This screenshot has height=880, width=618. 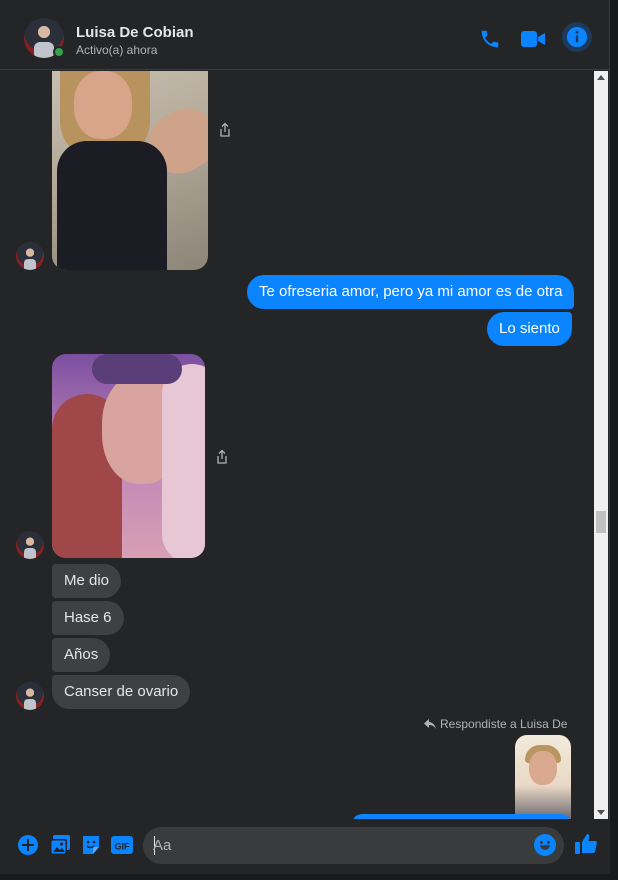 What do you see at coordinates (135, 32) in the screenshot?
I see `contact-name: Luisa De Cobian` at bounding box center [135, 32].